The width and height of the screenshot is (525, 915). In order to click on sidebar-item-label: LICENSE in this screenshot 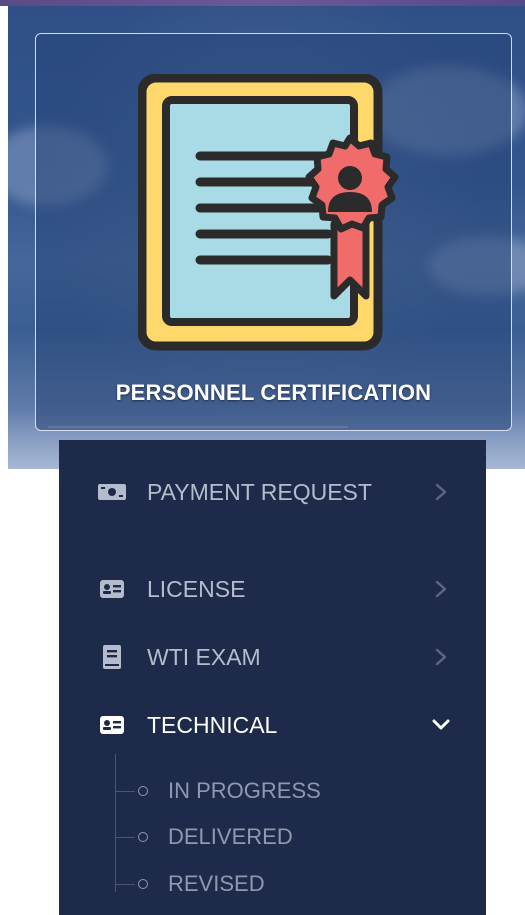, I will do `click(196, 588)`.